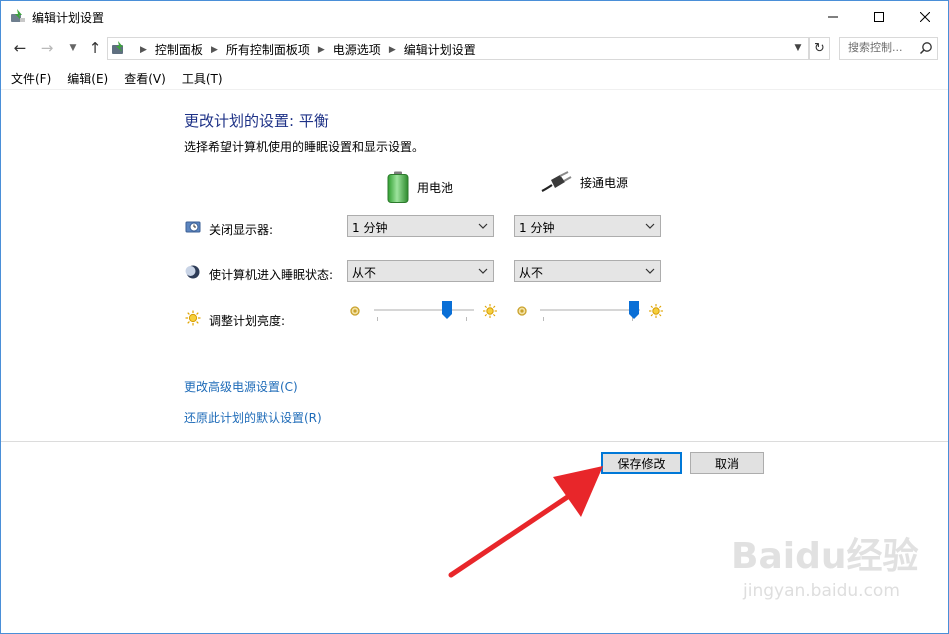 The width and height of the screenshot is (949, 634). I want to click on display-plugged-select: 1 分钟, so click(587, 226).